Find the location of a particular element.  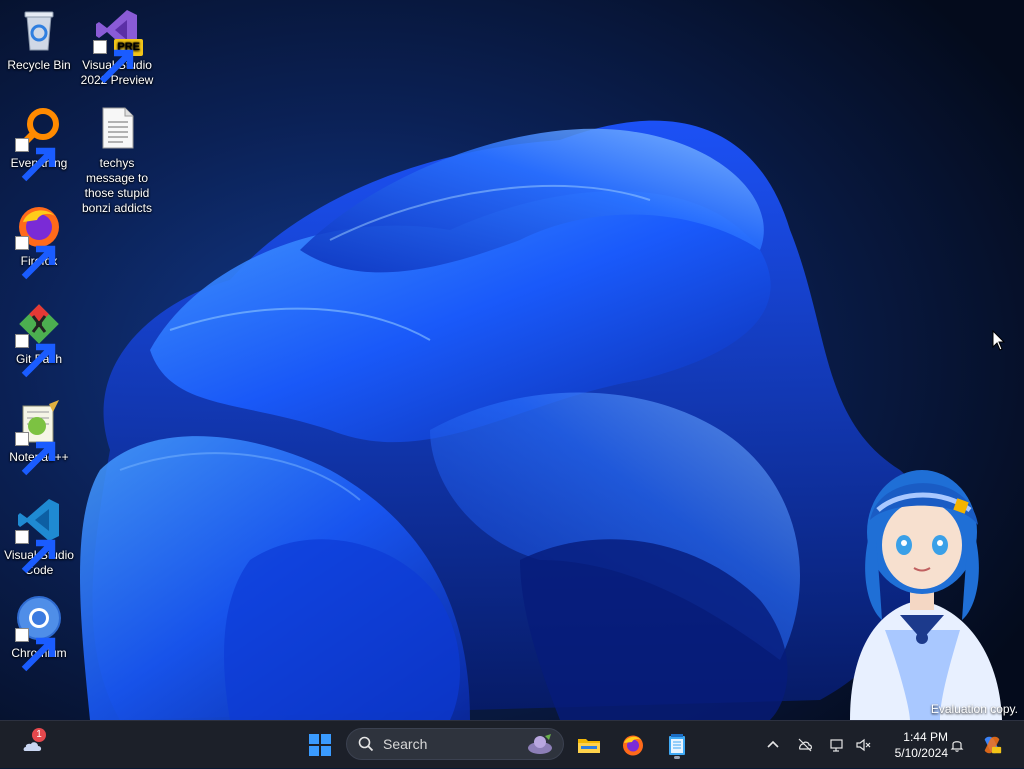

desktop-icon-visual-studio-preview: PRE Visual Studio 2022 Preview is located at coordinates (117, 47).